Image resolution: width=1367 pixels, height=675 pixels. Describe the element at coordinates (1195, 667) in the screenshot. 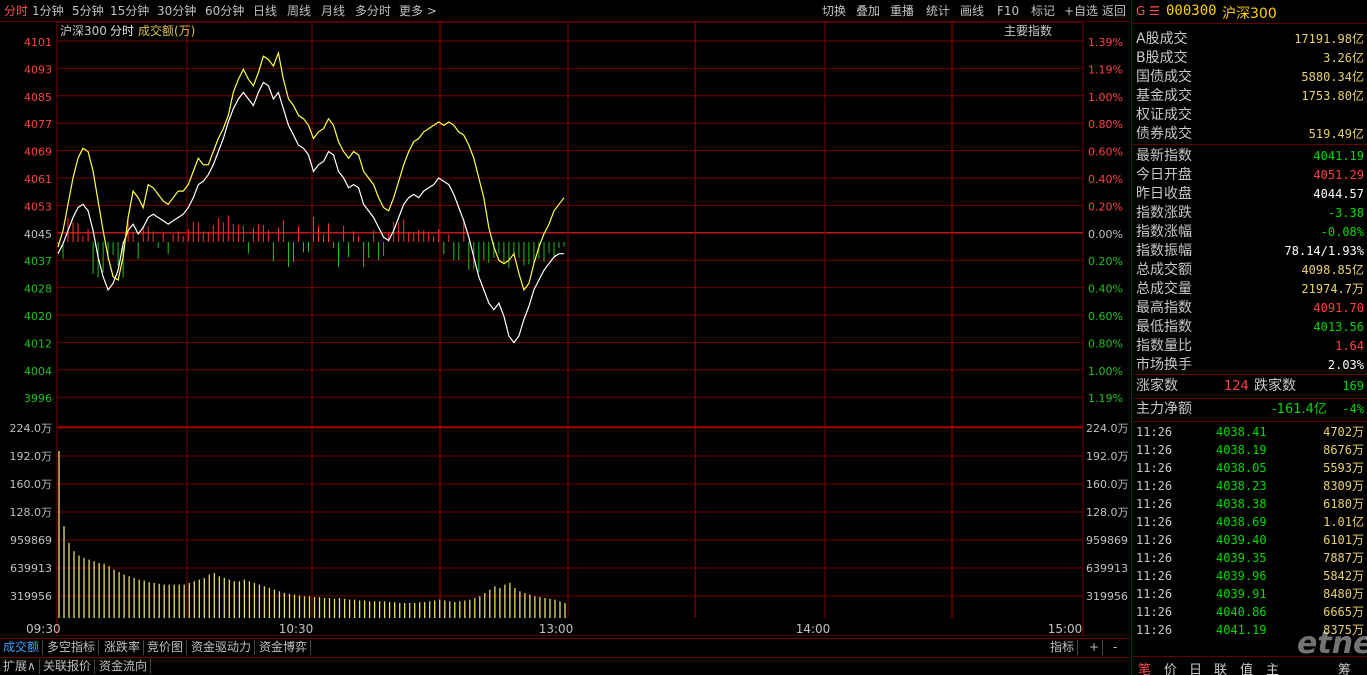

I see `tab-day: 日` at that location.